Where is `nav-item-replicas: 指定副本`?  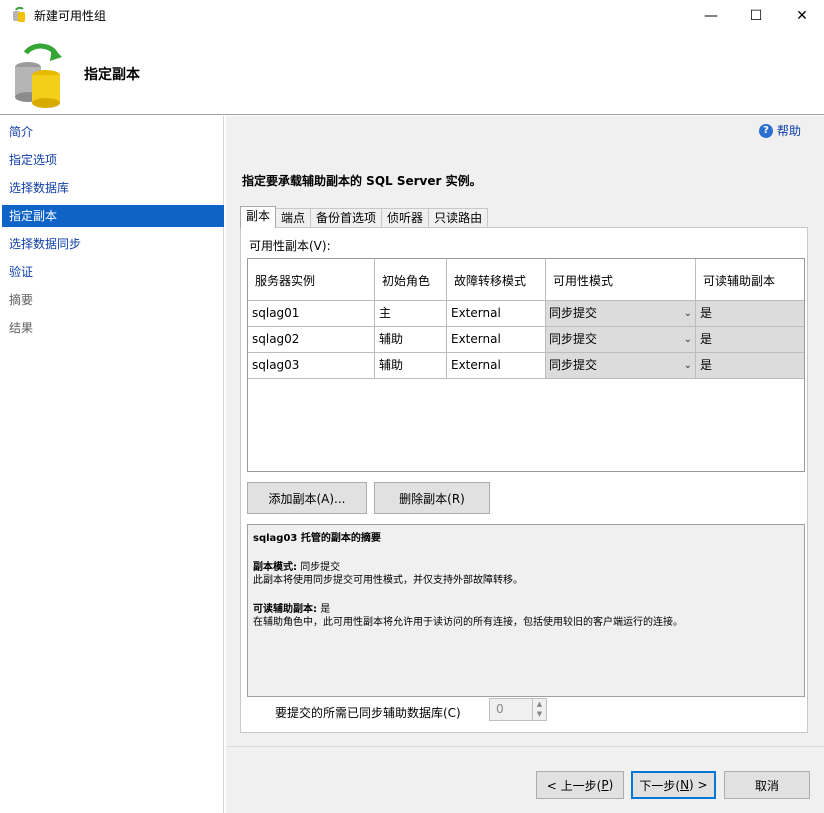
nav-item-replicas: 指定副本 is located at coordinates (113, 216).